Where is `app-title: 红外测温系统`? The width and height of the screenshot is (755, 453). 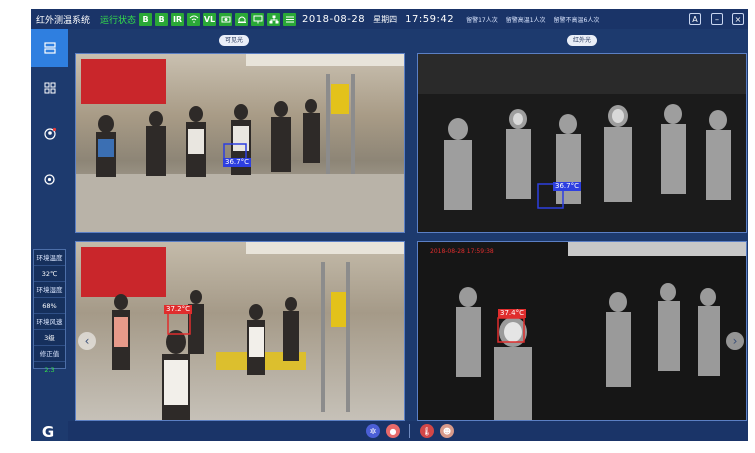
app-title: 红外测温系统 is located at coordinates (63, 20).